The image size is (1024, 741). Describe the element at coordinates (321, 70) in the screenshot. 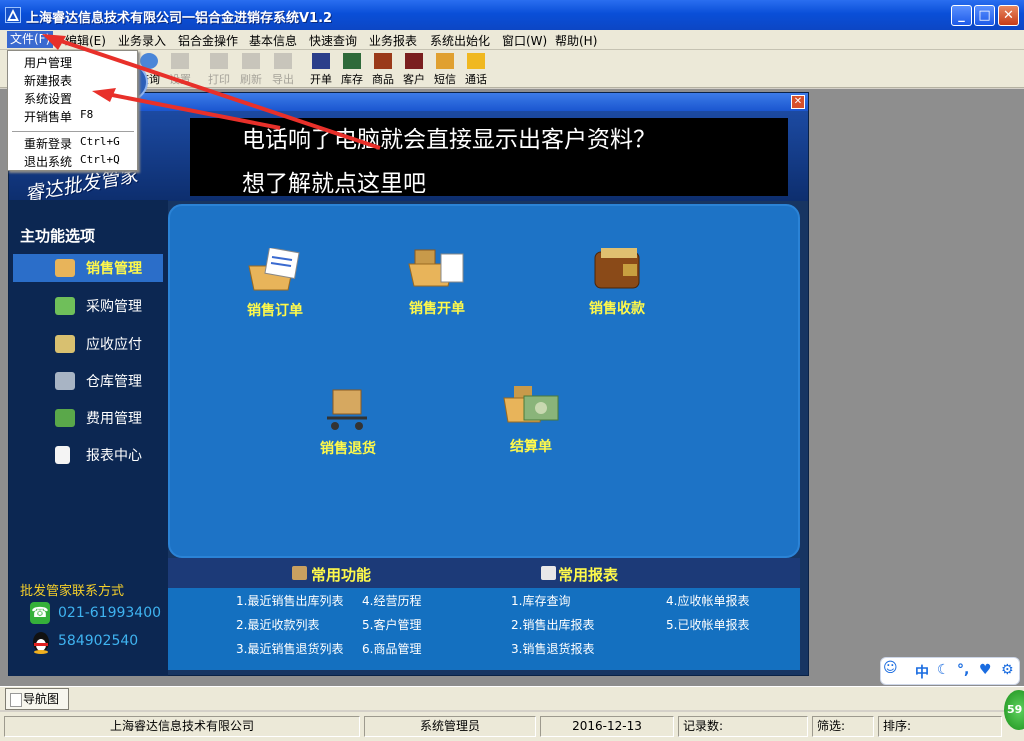

I see `toolbar-order-button: 开单` at that location.